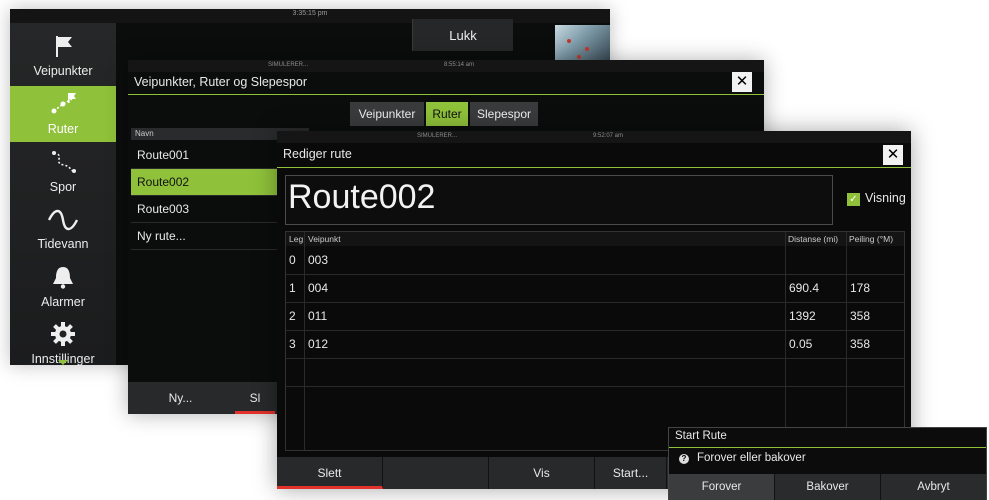 The width and height of the screenshot is (989, 500). I want to click on bell-icon, so click(63, 278).